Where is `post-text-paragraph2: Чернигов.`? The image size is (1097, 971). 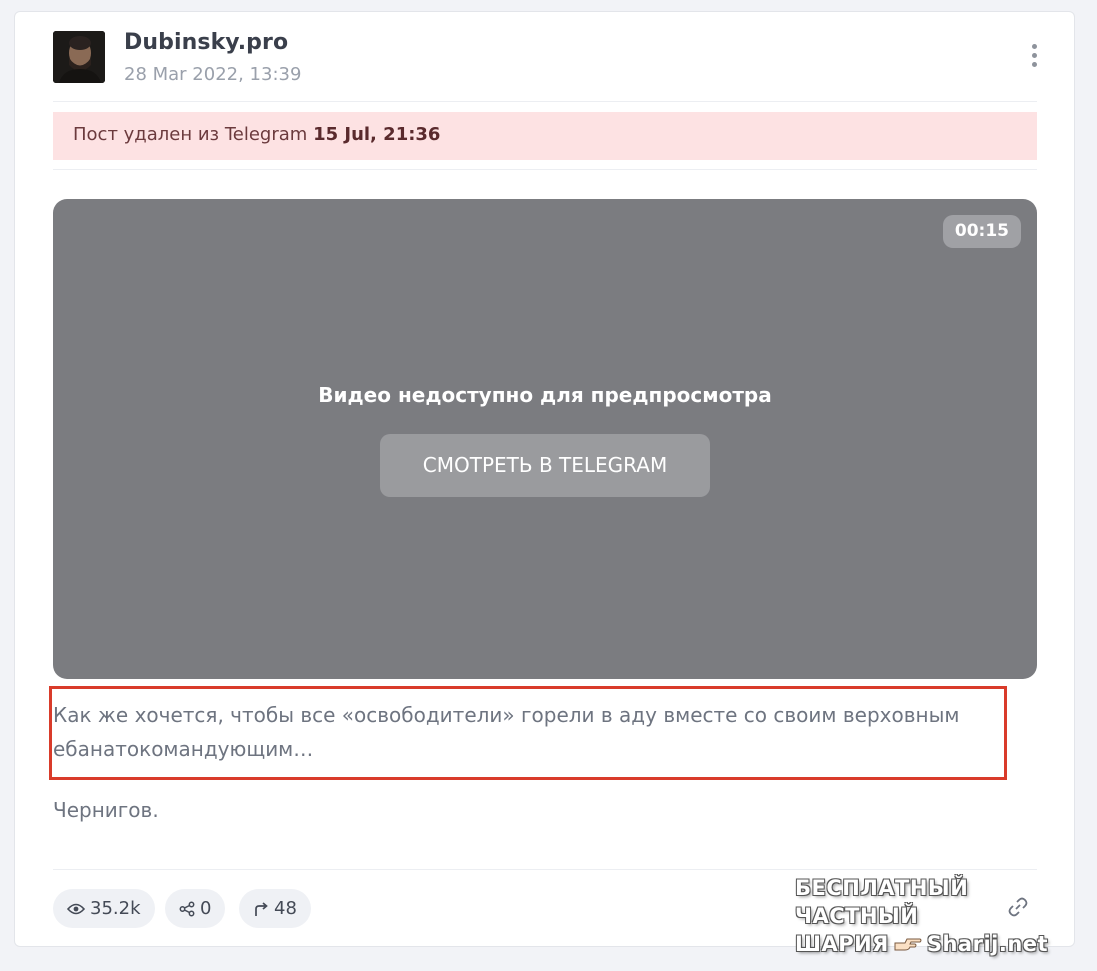
post-text-paragraph2: Чернигов. is located at coordinates (106, 810).